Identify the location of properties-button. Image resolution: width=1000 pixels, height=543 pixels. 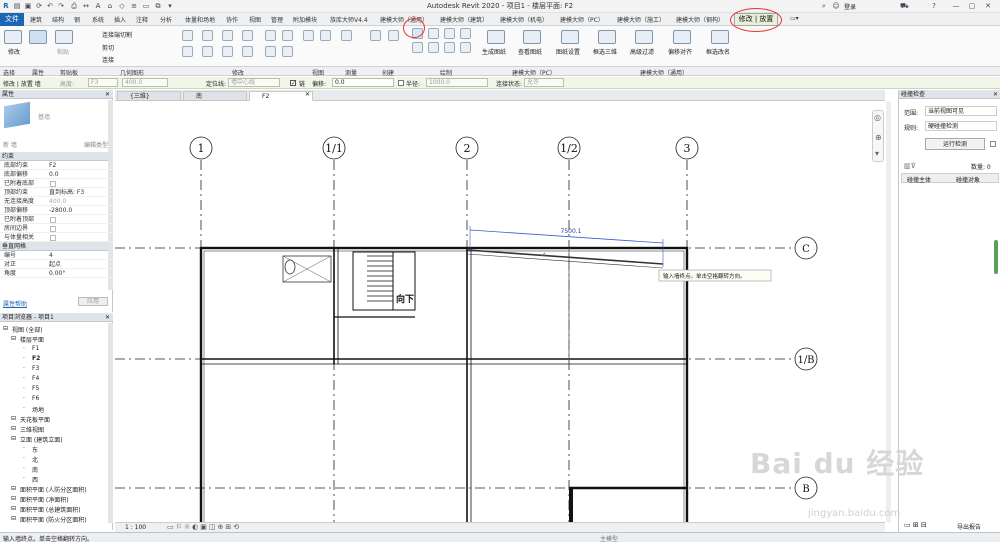
(38, 37).